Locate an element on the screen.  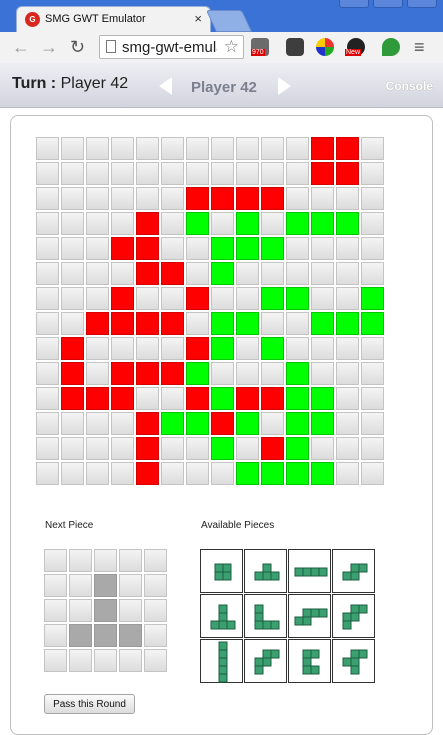
next-player-arrow-icon is located at coordinates (284, 86).